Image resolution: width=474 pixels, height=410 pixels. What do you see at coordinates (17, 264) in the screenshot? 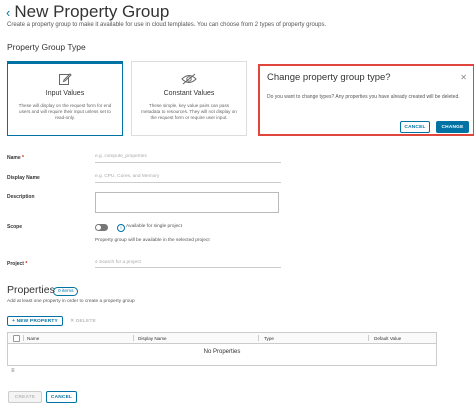
I see `project-label: Project *` at bounding box center [17, 264].